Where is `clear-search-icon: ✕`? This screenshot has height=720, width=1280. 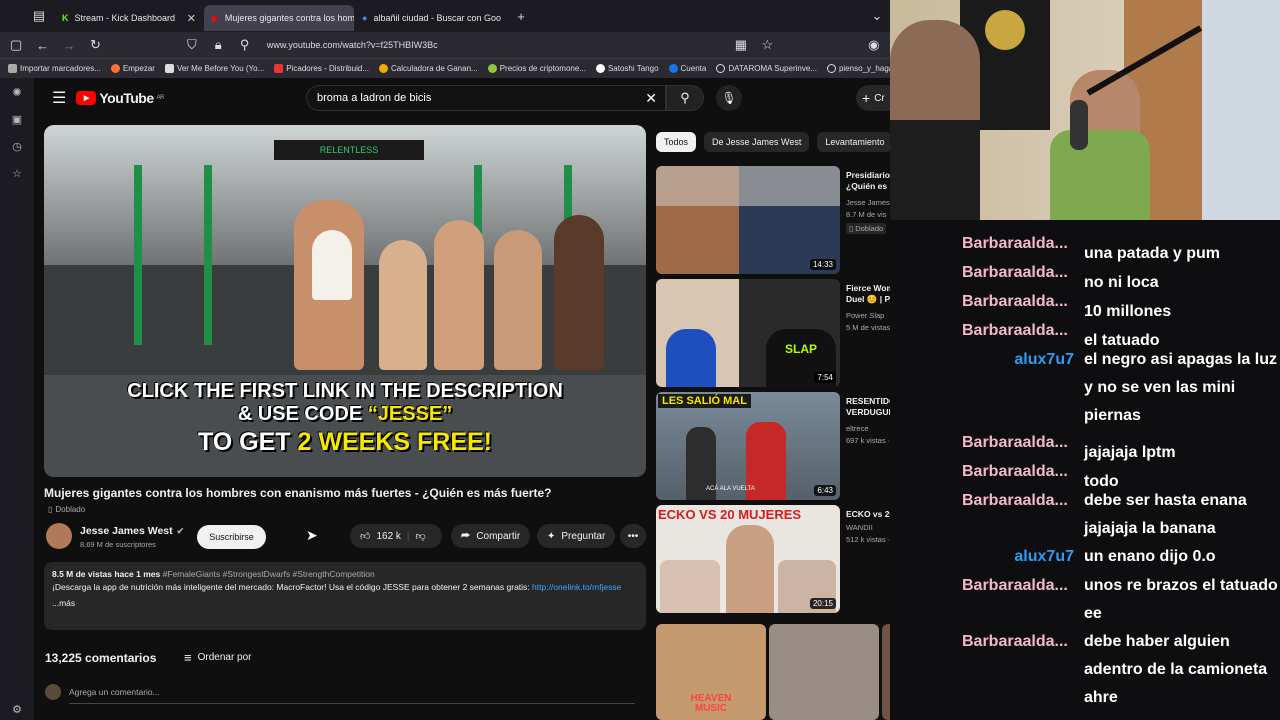
clear-search-icon: ✕ is located at coordinates (651, 98).